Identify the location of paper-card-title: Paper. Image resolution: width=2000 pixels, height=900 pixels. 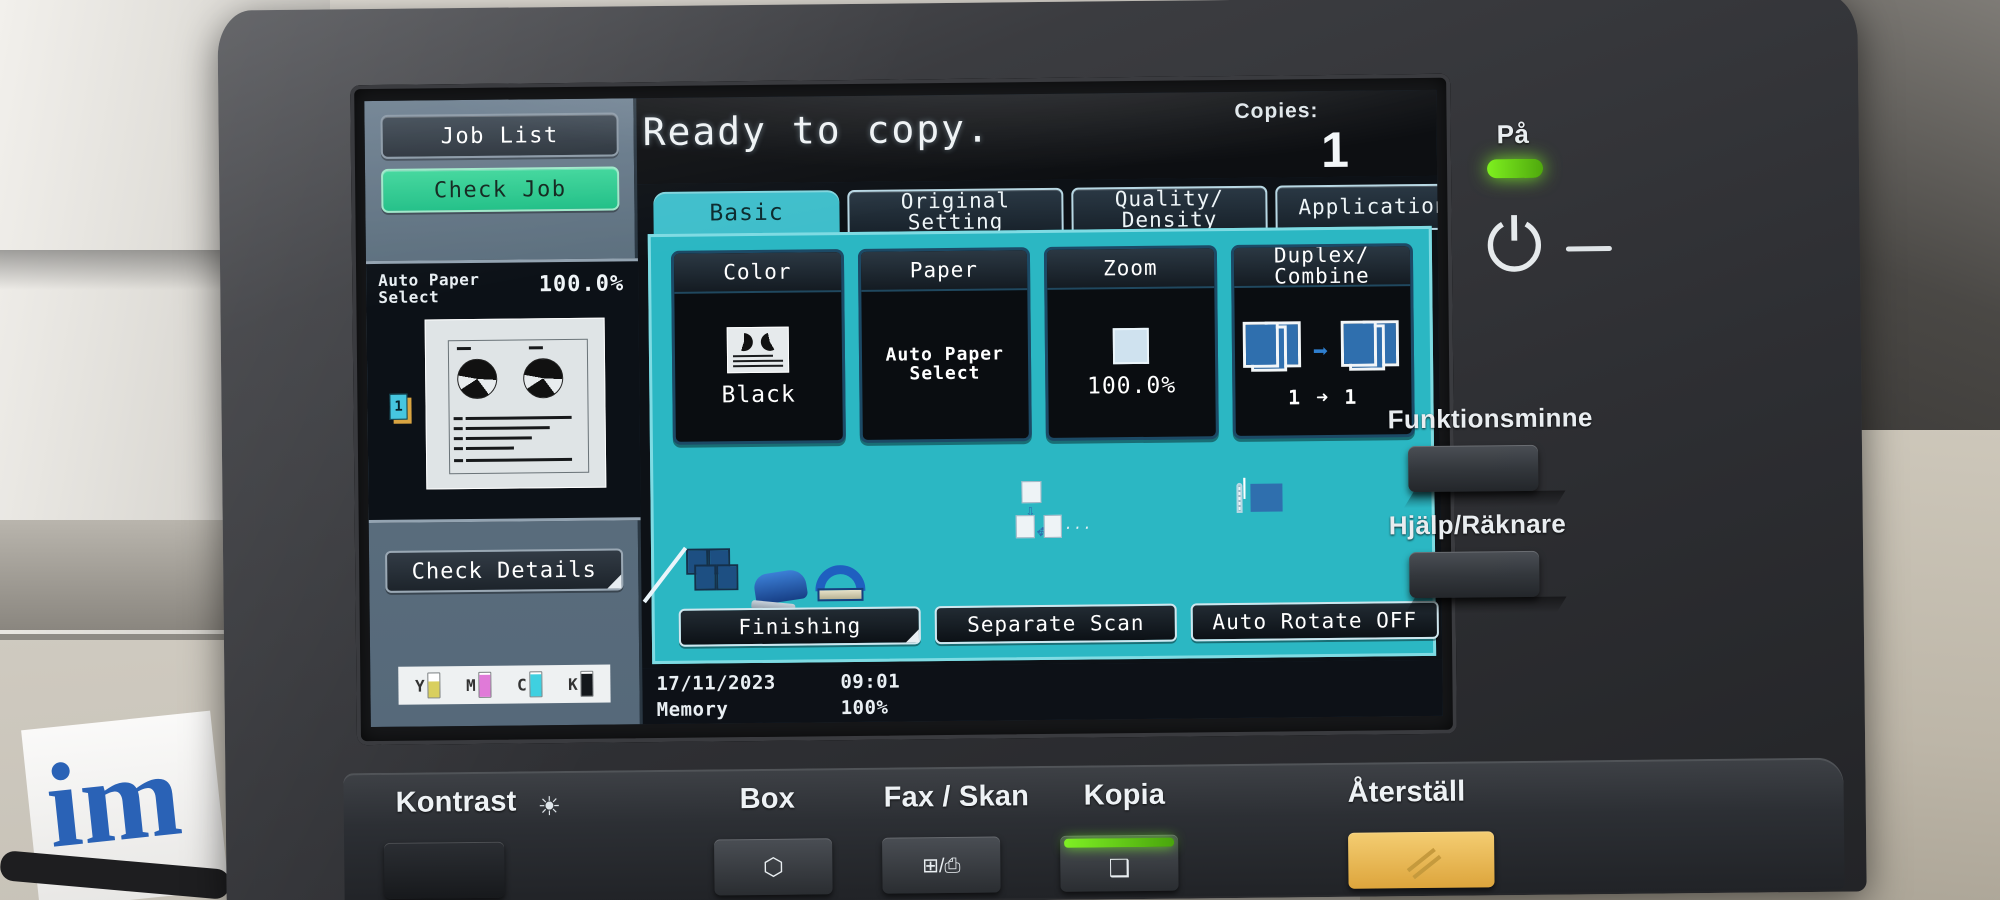
(944, 271).